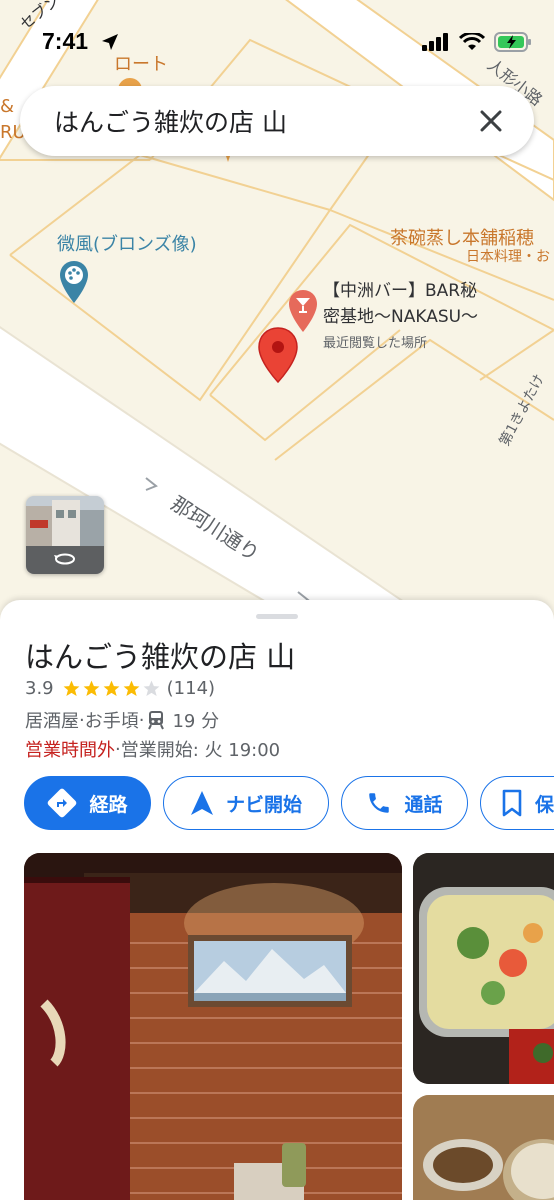 The height and width of the screenshot is (1200, 554). Describe the element at coordinates (200, 750) in the screenshot. I see `hours-detail: 営業開始: 火 19:00` at that location.